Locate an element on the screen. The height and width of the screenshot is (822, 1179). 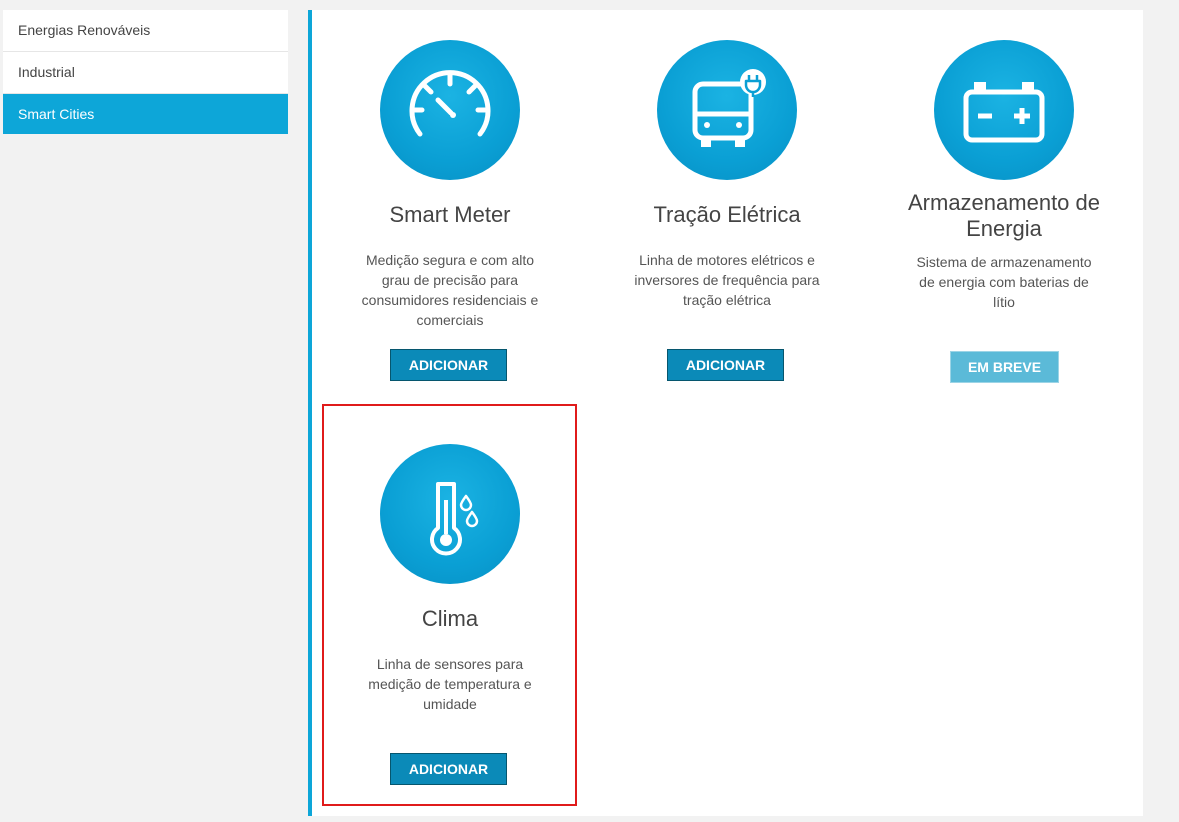
card-title: Armazenamento de Energia is located at coordinates (1004, 215).